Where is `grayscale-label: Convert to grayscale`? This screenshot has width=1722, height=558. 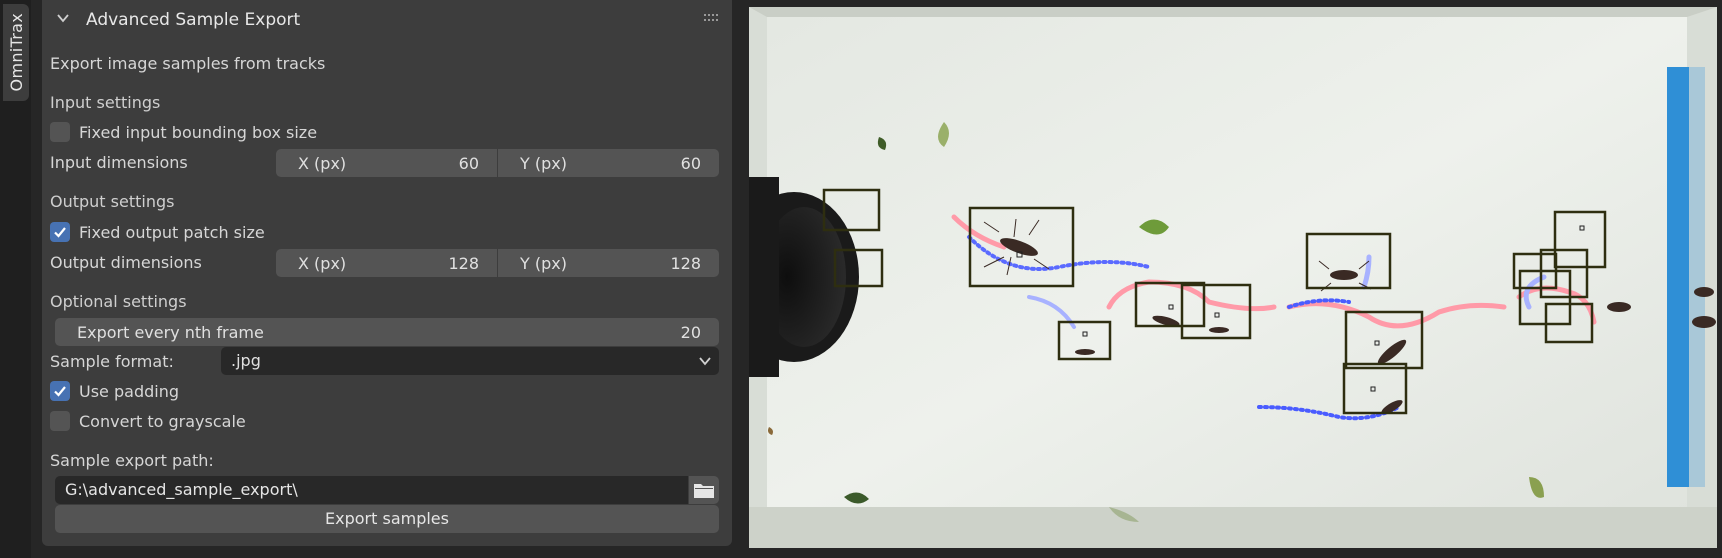
grayscale-label: Convert to grayscale is located at coordinates (162, 421).